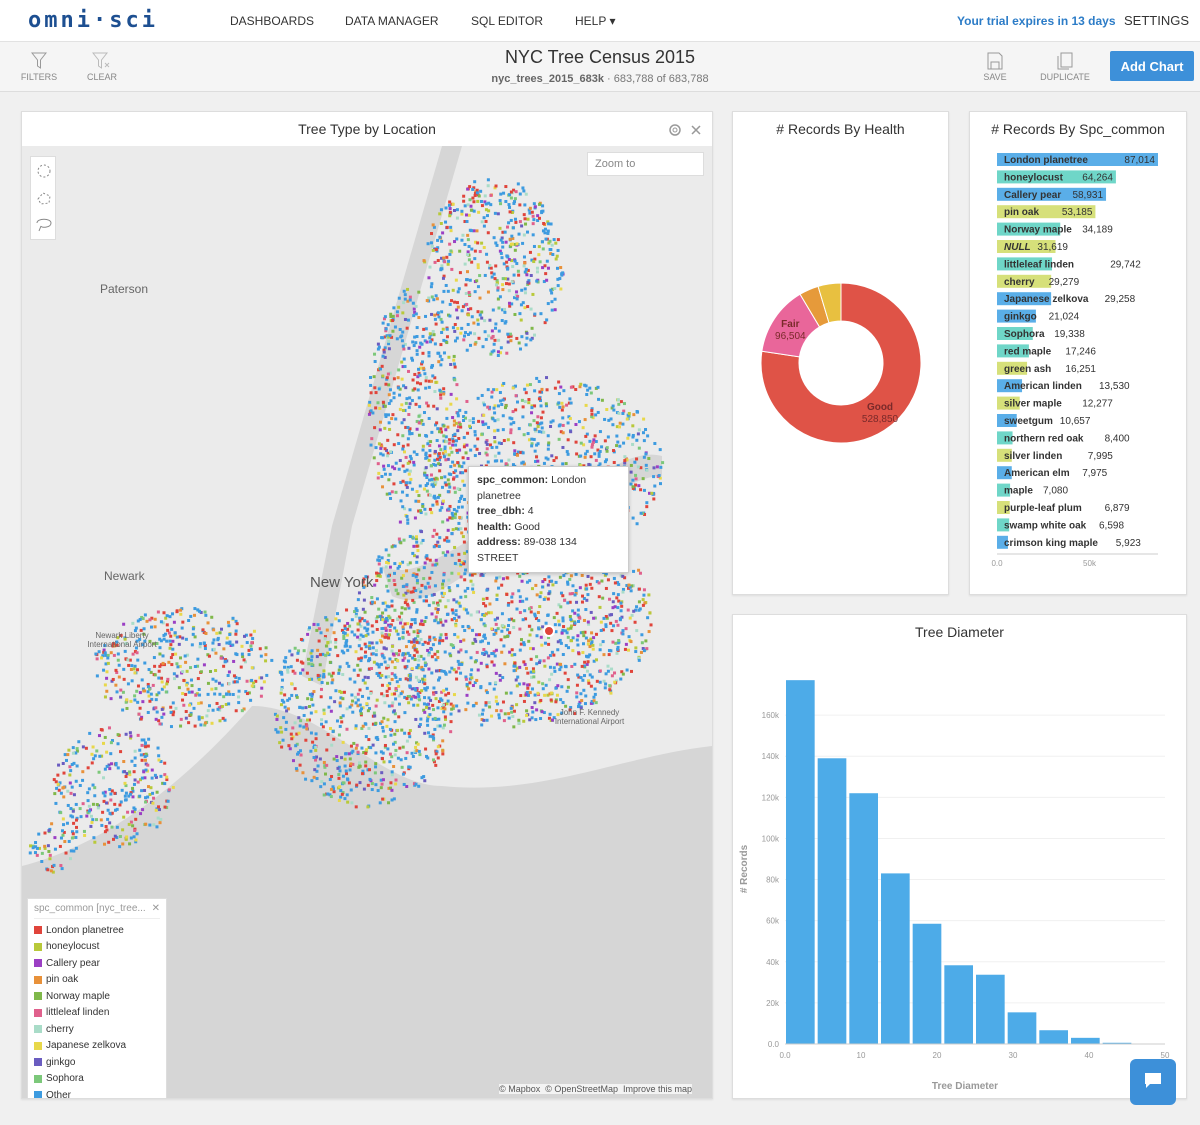 This screenshot has height=1125, width=1200. Describe the element at coordinates (1152, 66) in the screenshot. I see `add-chart-button: Add Chart` at that location.